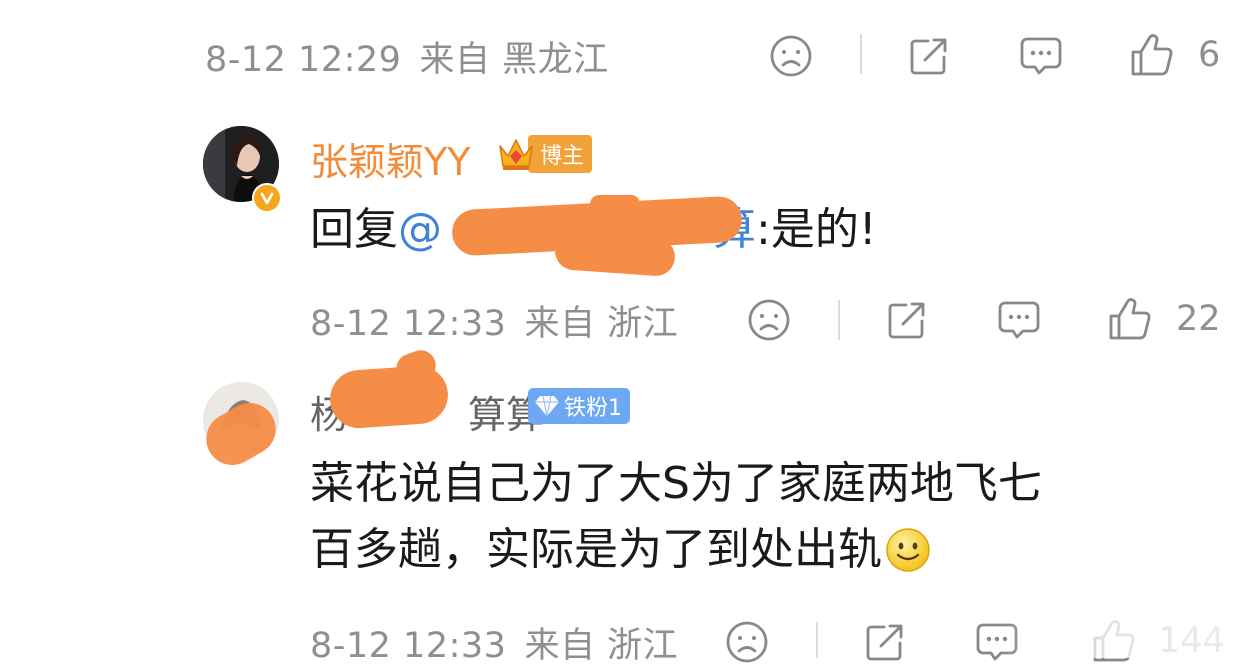 This screenshot has height=672, width=1260. What do you see at coordinates (593, 408) in the screenshot?
I see `badge-label: 铁粉1` at bounding box center [593, 408].